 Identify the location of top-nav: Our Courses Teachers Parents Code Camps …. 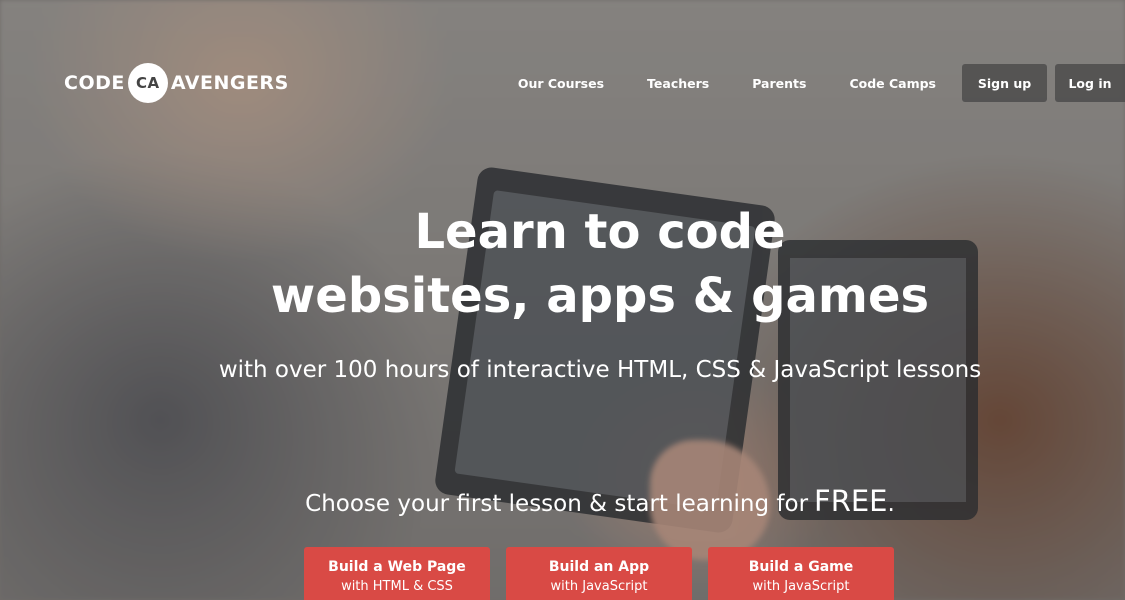
(821, 83).